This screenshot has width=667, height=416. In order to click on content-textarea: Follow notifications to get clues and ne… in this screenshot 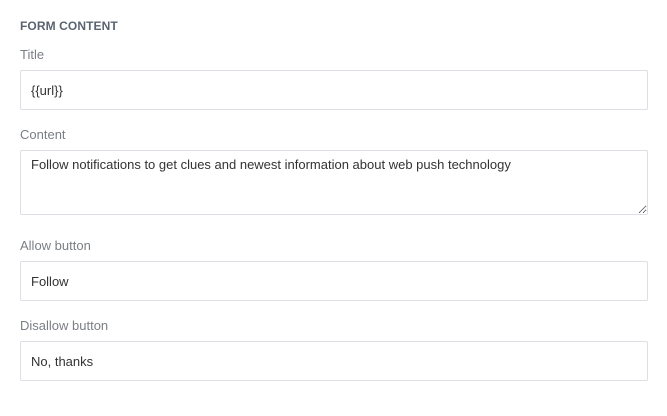, I will do `click(334, 182)`.